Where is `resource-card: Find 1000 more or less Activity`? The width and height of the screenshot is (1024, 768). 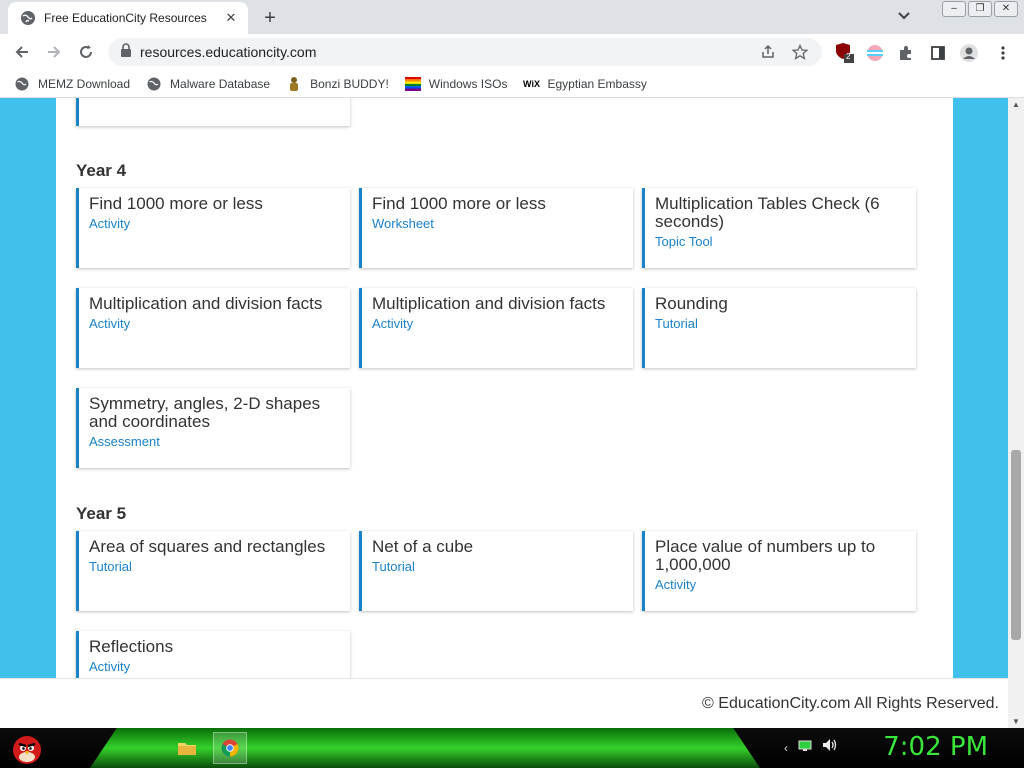 resource-card: Find 1000 more or less Activity is located at coordinates (213, 228).